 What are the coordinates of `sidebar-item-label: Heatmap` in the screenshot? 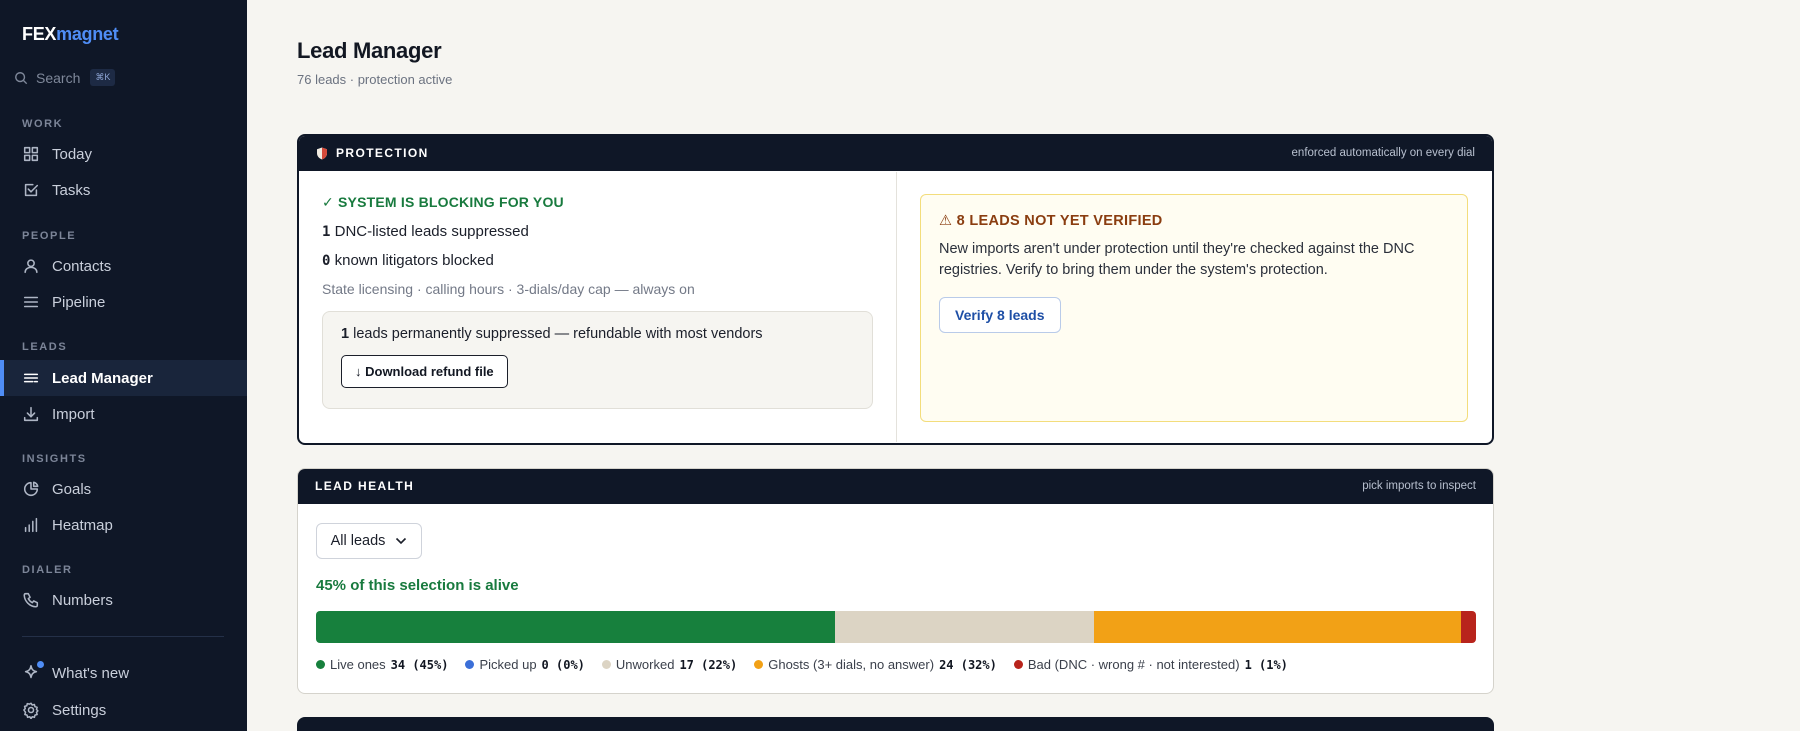 It's located at (82, 525).